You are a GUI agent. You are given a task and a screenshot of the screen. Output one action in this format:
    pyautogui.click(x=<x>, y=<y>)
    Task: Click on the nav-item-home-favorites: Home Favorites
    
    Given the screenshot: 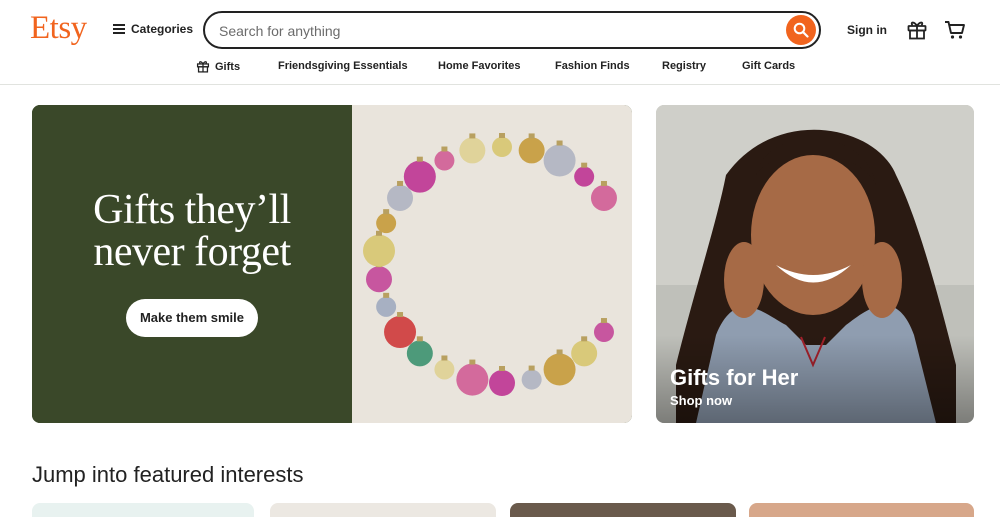 What is the action you would take?
    pyautogui.click(x=479, y=66)
    